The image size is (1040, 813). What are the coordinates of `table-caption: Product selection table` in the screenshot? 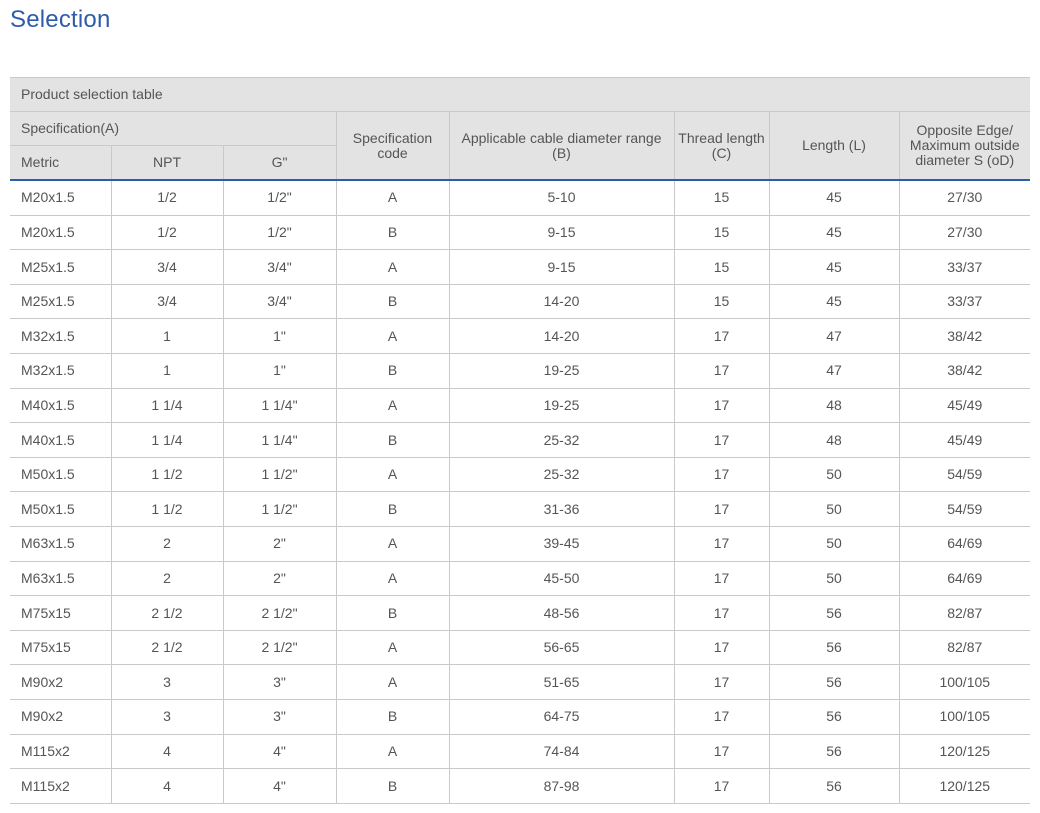 It's located at (520, 94).